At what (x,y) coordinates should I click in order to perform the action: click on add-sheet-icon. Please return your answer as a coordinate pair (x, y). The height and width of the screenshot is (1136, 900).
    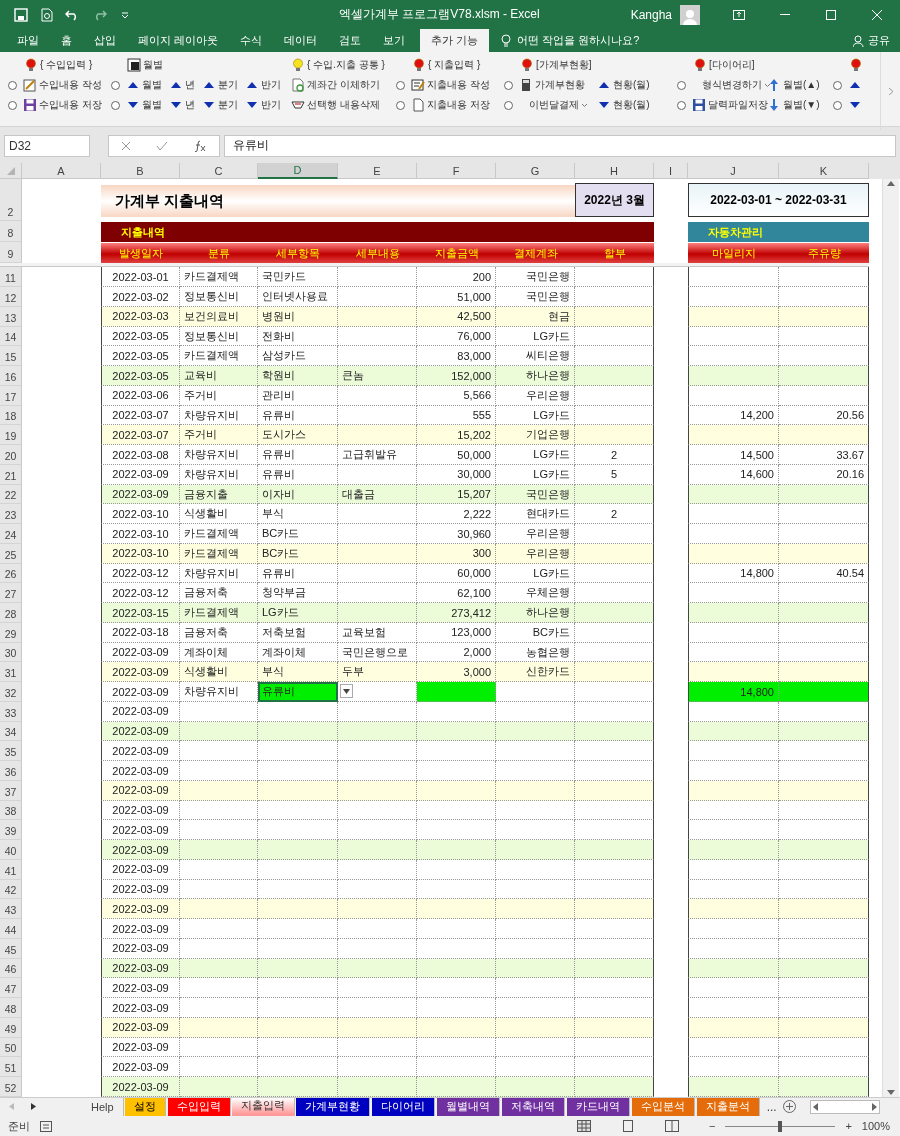
    Looking at the image, I should click on (789, 1107).